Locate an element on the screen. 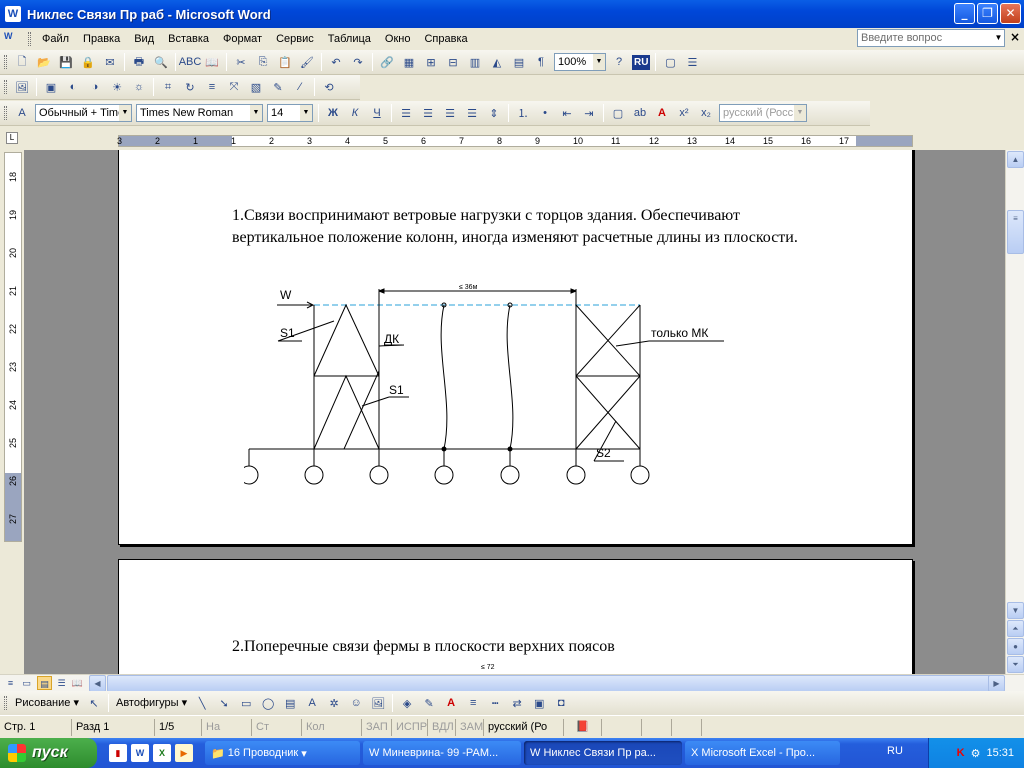 The height and width of the screenshot is (768, 1024). scroll-right-icon: ▶ is located at coordinates (996, 683).